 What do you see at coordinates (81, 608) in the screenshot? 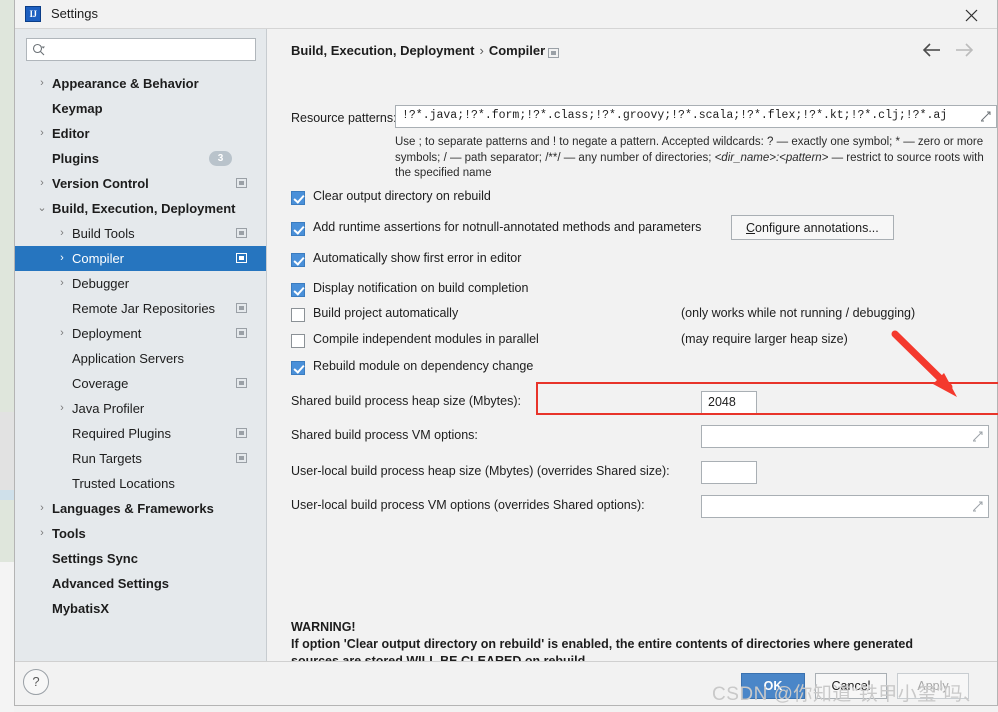
I see `sidebar-item-label: MybatisX` at bounding box center [81, 608].